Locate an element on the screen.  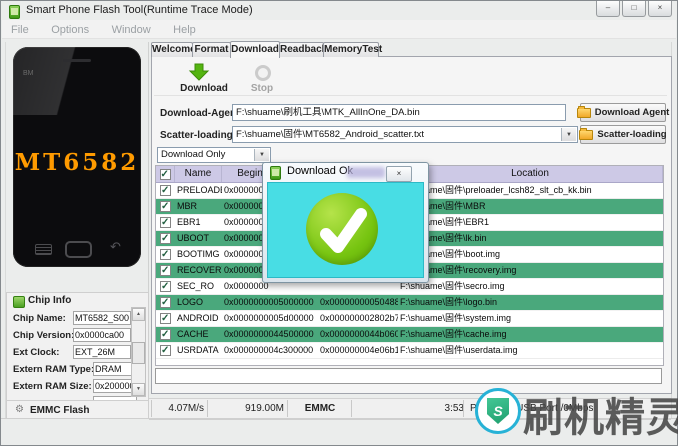
scatter-loading-button: Scatter-loading is located at coordinates (623, 134).